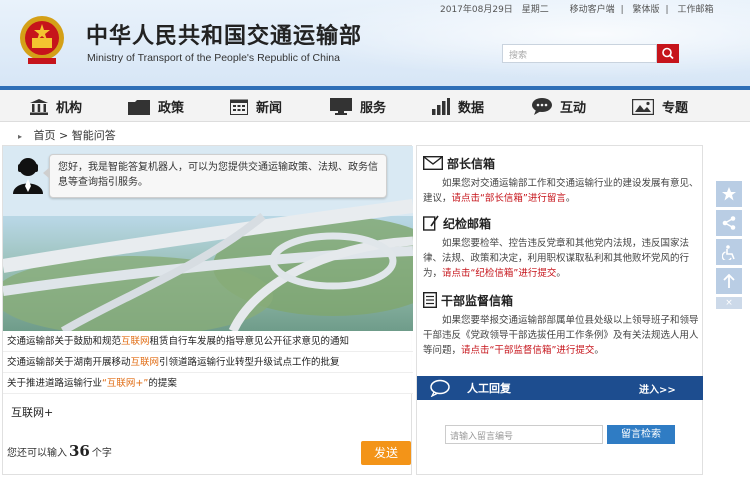 This screenshot has height=479, width=750. What do you see at coordinates (64, 341) in the screenshot?
I see `question-text: 交通运输部关于鼓励和规范` at bounding box center [64, 341].